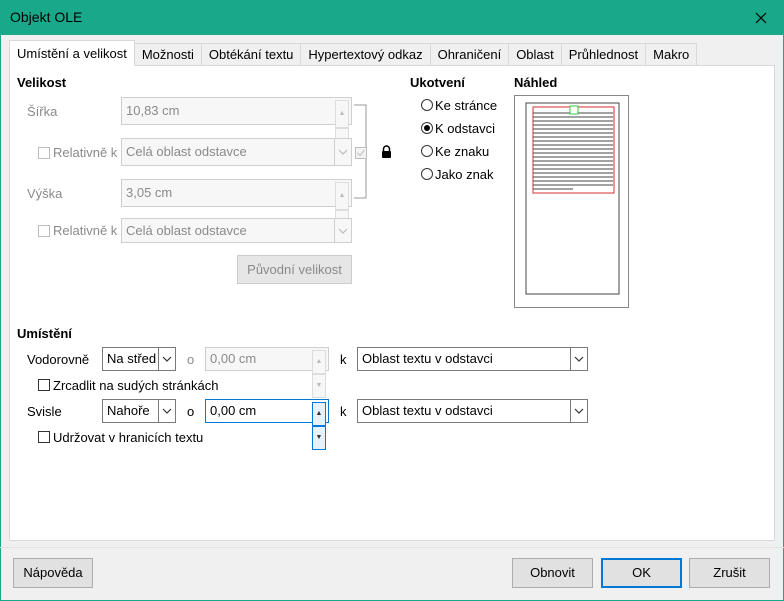 Image resolution: width=784 pixels, height=601 pixels. What do you see at coordinates (536, 82) in the screenshot?
I see `preview-heading: Náhled` at bounding box center [536, 82].